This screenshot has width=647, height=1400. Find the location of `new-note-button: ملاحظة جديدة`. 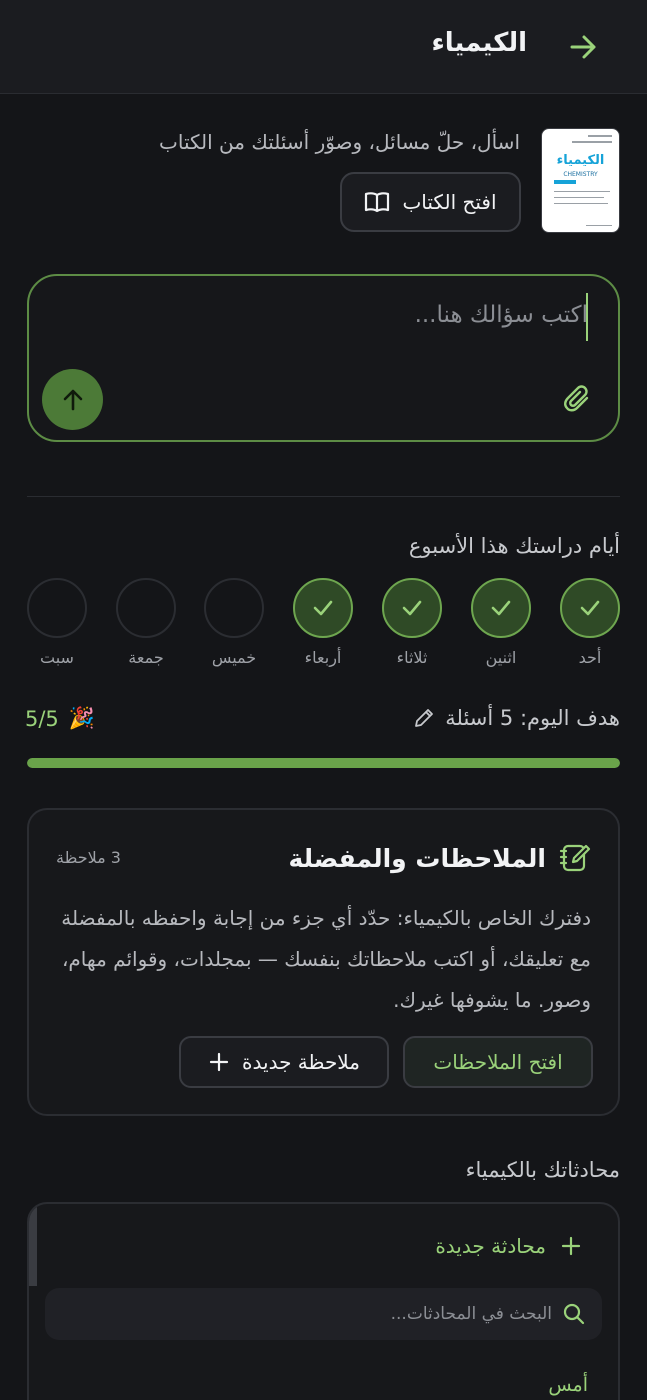

new-note-button: ملاحظة جديدة is located at coordinates (284, 1062).